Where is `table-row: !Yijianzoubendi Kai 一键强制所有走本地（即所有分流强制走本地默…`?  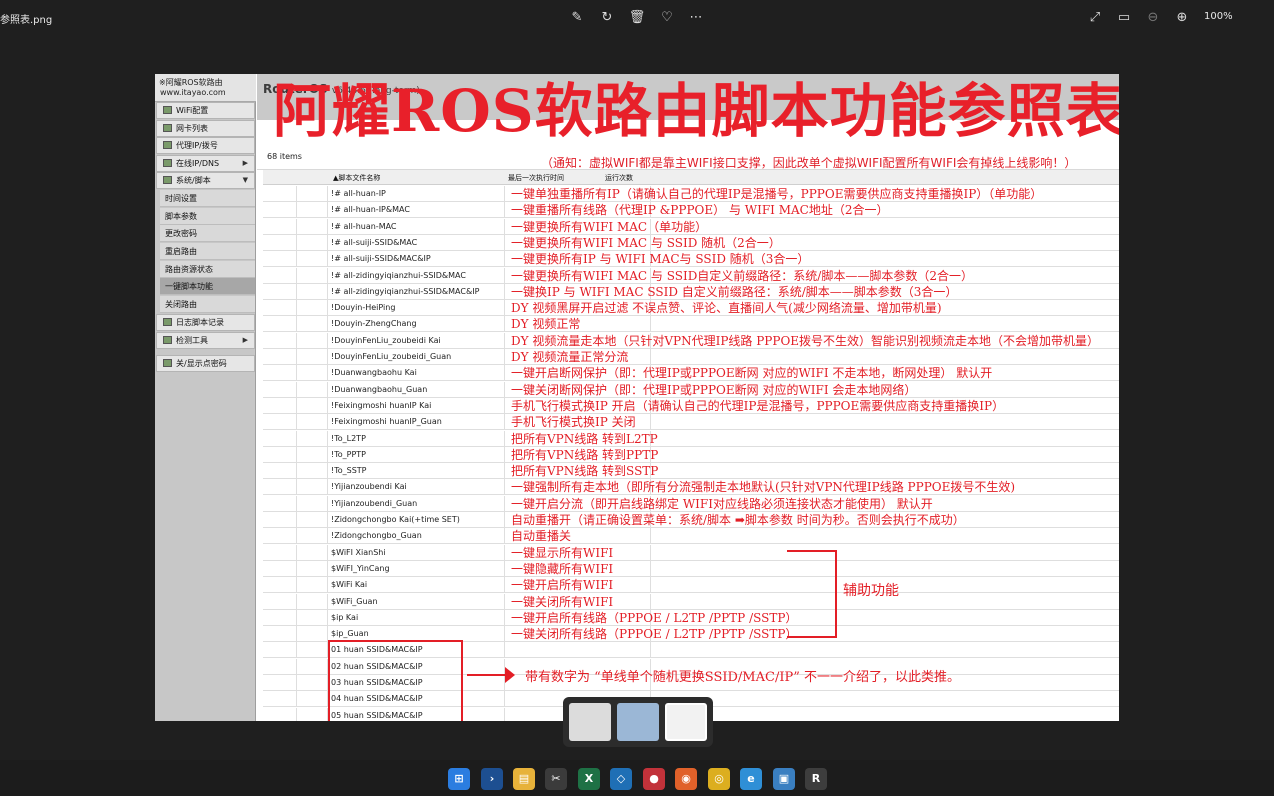
table-row: !Yijianzoubendi Kai 一键强制所有走本地（即所有分流强制走本地默… is located at coordinates (691, 487).